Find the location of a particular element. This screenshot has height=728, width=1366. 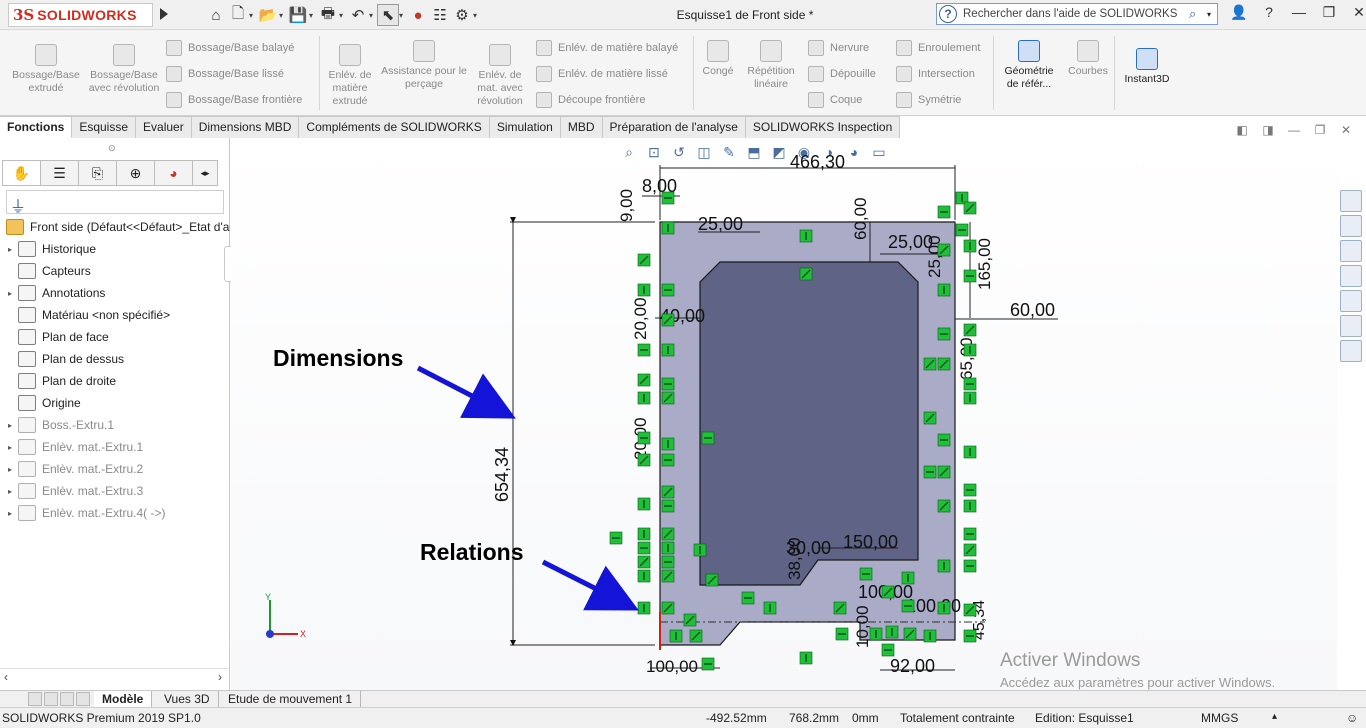

tree-item: Matériau <non spécifié> is located at coordinates (115, 315).